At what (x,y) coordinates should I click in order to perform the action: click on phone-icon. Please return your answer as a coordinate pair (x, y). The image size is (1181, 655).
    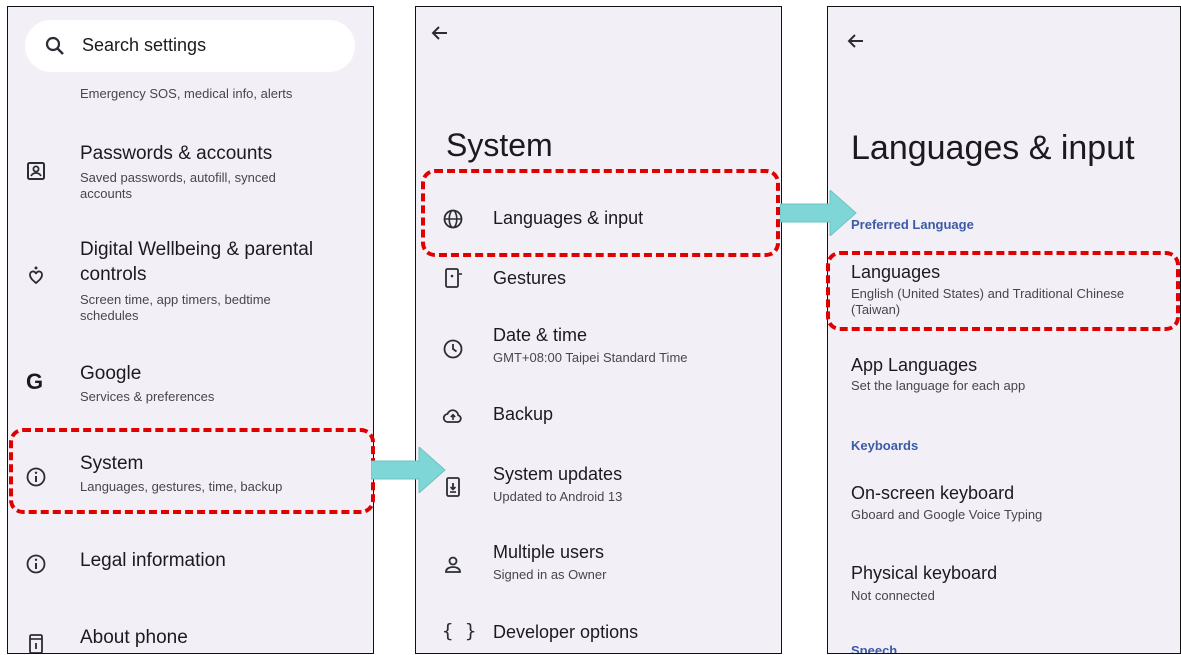
    Looking at the image, I should click on (36, 642).